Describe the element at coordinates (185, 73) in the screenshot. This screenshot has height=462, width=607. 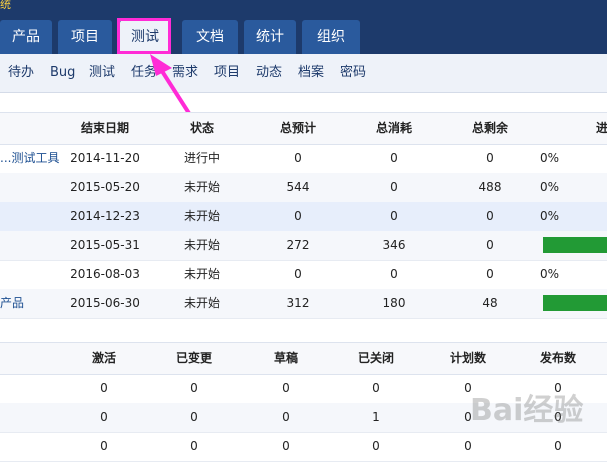
I see `subnav-story: 需求` at that location.